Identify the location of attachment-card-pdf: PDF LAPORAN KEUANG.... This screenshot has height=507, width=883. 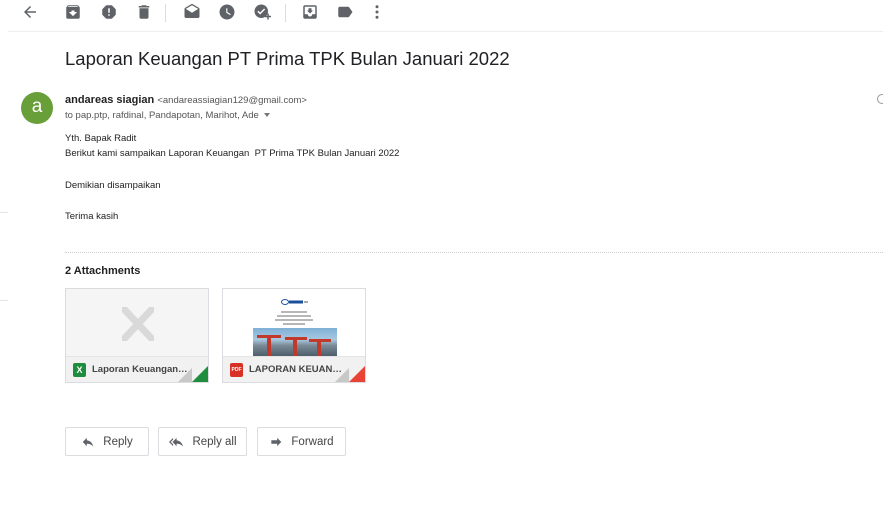
(294, 335).